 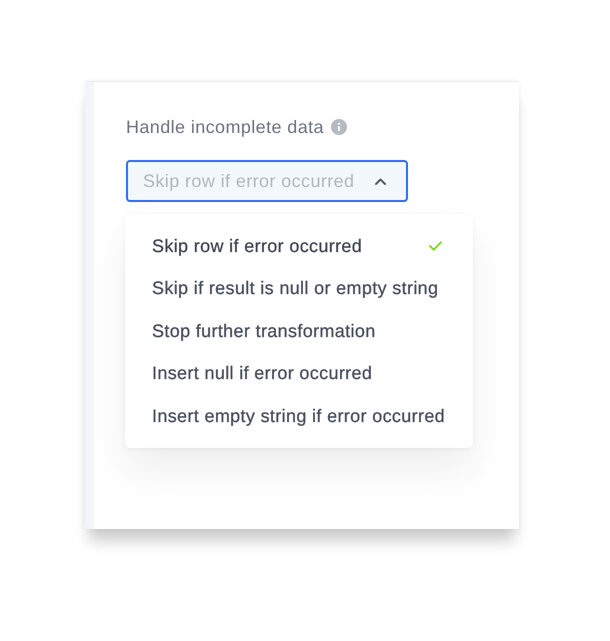 What do you see at coordinates (299, 373) in the screenshot?
I see `dropdown-option: Insert null if error occurred` at bounding box center [299, 373].